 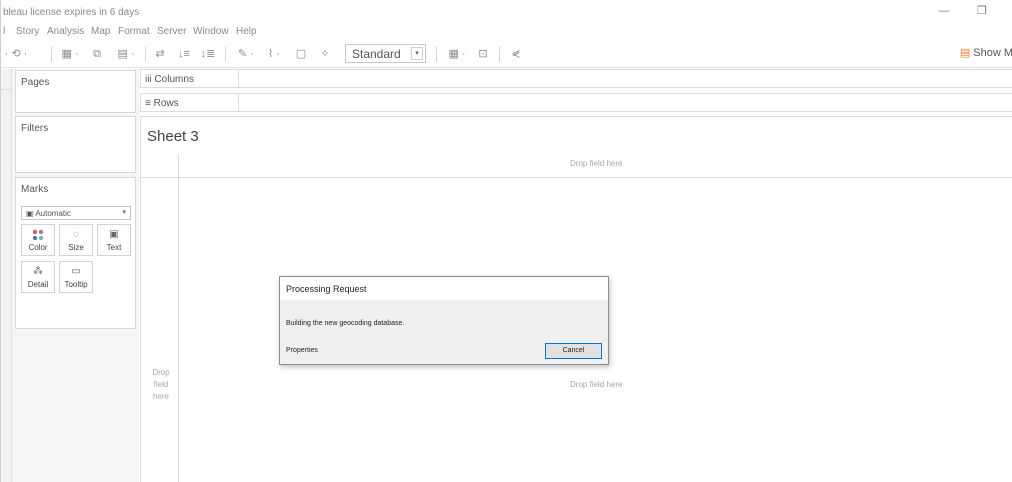 What do you see at coordinates (6, 275) in the screenshot?
I see `data-pane-collapsed` at bounding box center [6, 275].